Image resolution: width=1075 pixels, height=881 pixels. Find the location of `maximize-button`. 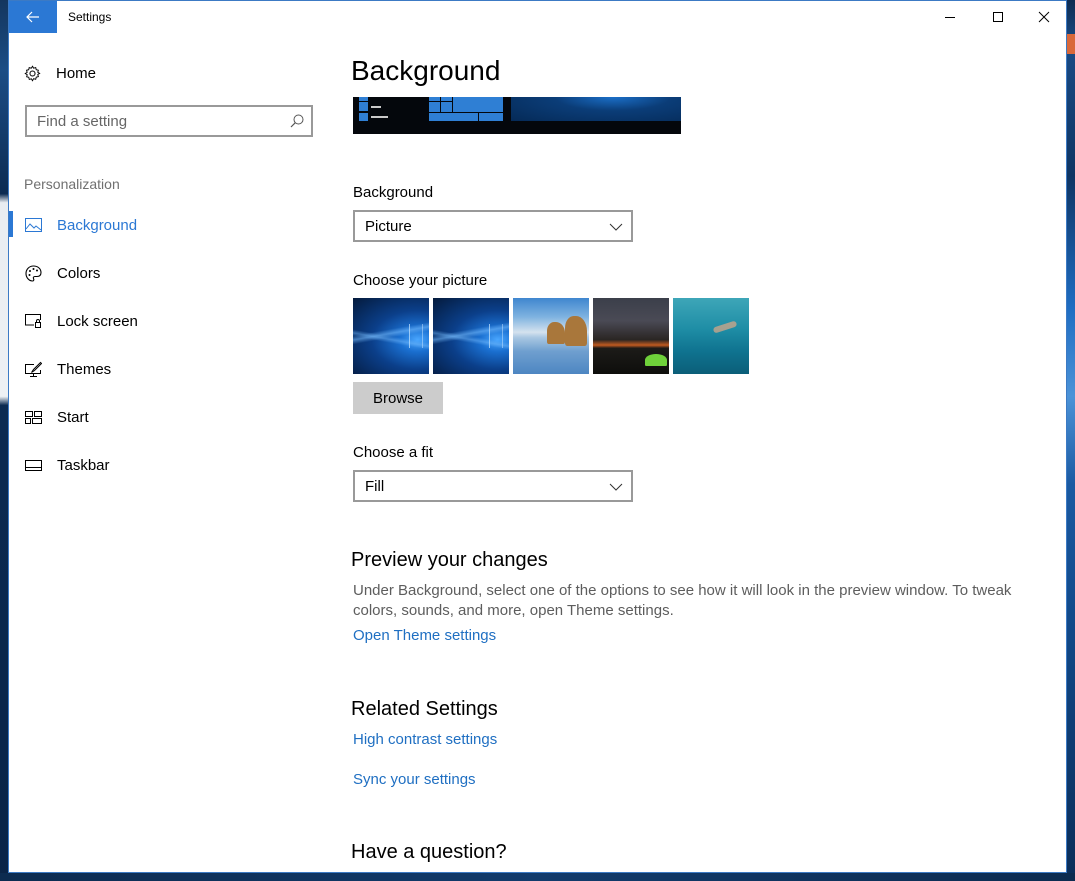

maximize-button is located at coordinates (998, 17).